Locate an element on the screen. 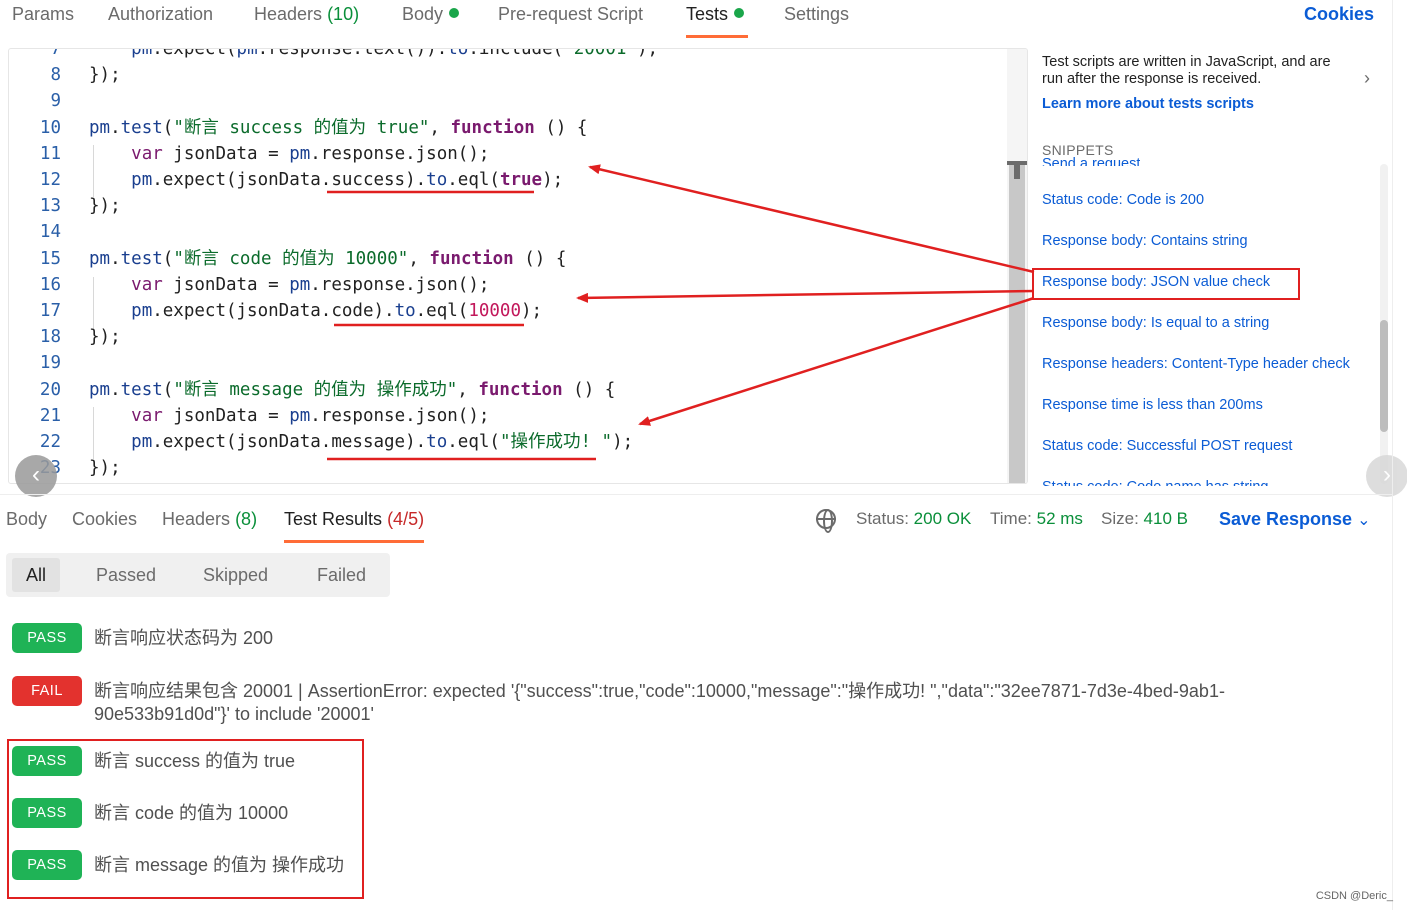  status-badge: PASS is located at coordinates (47, 638).